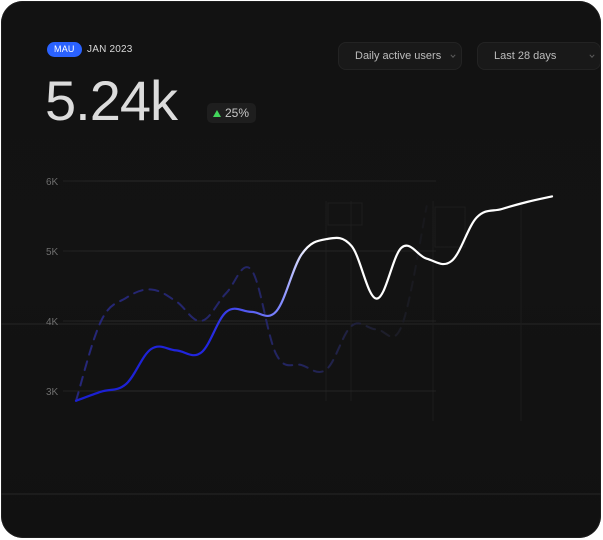 The height and width of the screenshot is (540, 603). I want to click on metric-value: 5.24k, so click(111, 100).